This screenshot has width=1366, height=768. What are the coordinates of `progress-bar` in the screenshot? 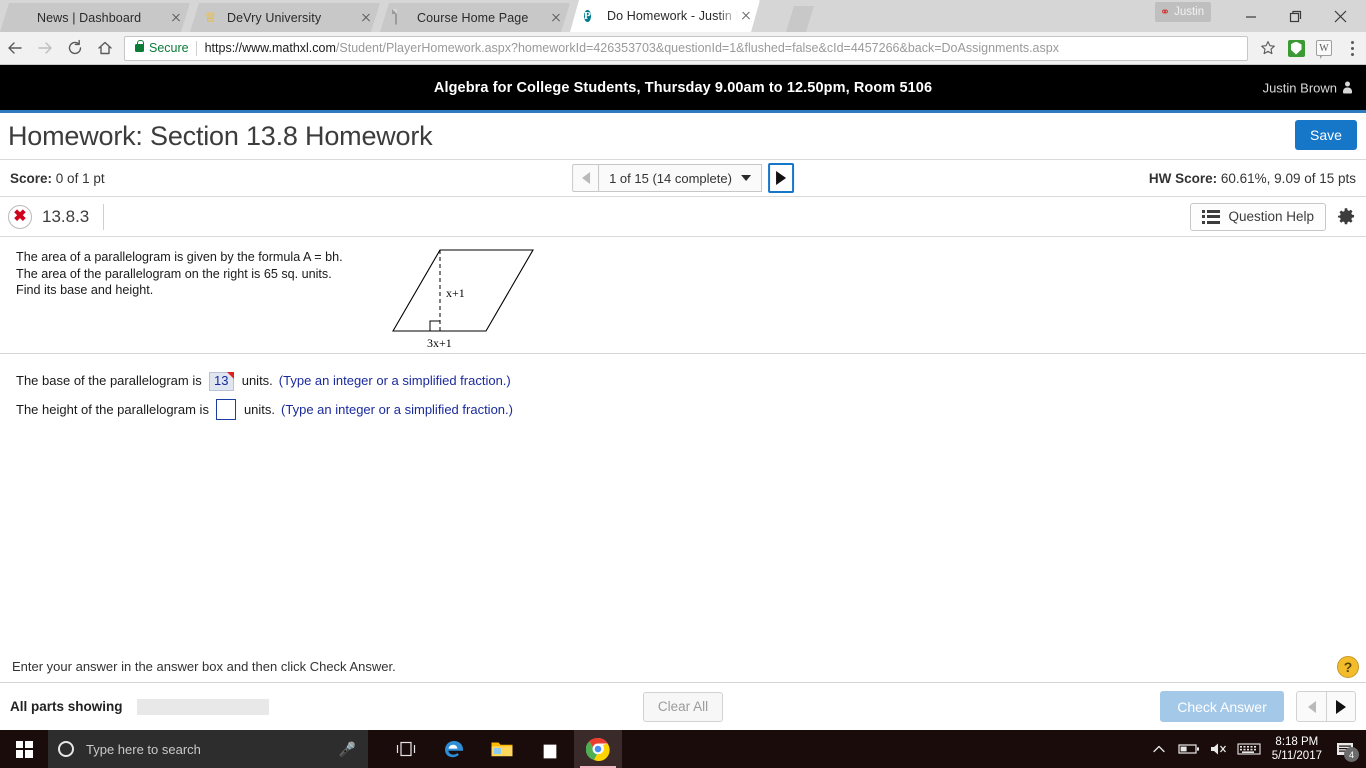 It's located at (202, 706).